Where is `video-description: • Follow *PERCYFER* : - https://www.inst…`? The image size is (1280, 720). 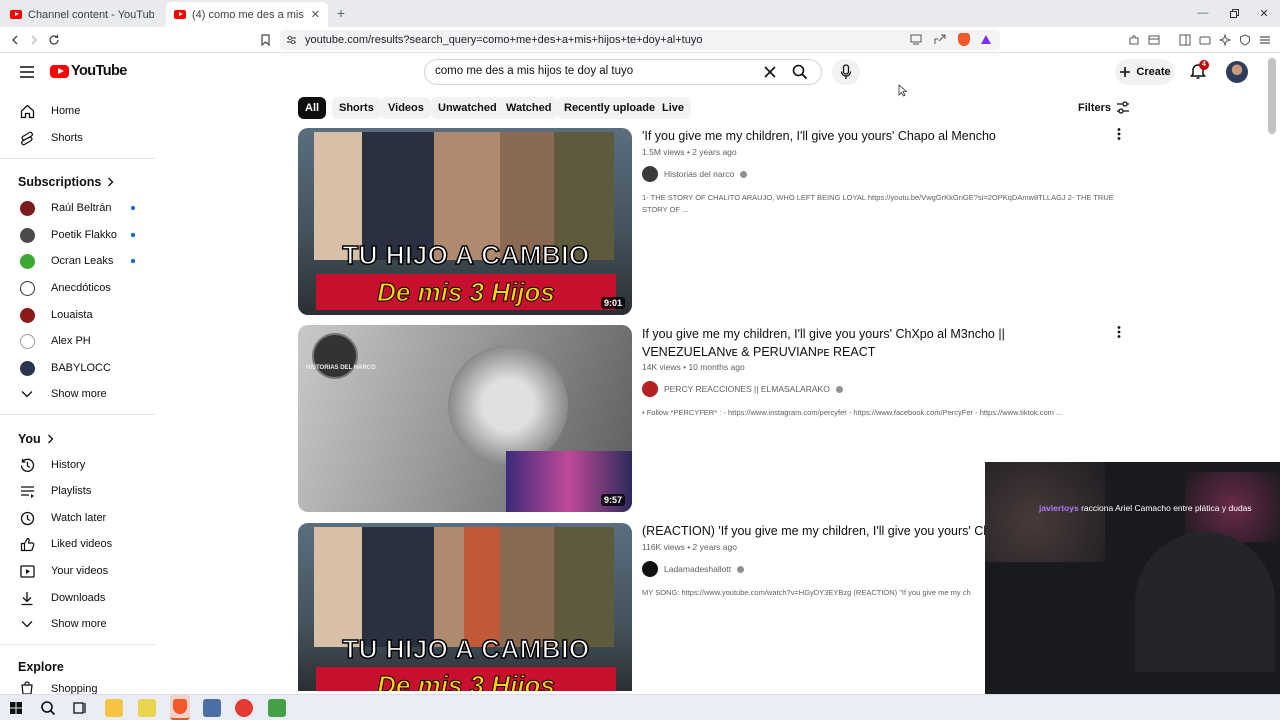 video-description: • Follow *PERCYFER* : - https://www.inst… is located at coordinates (852, 412).